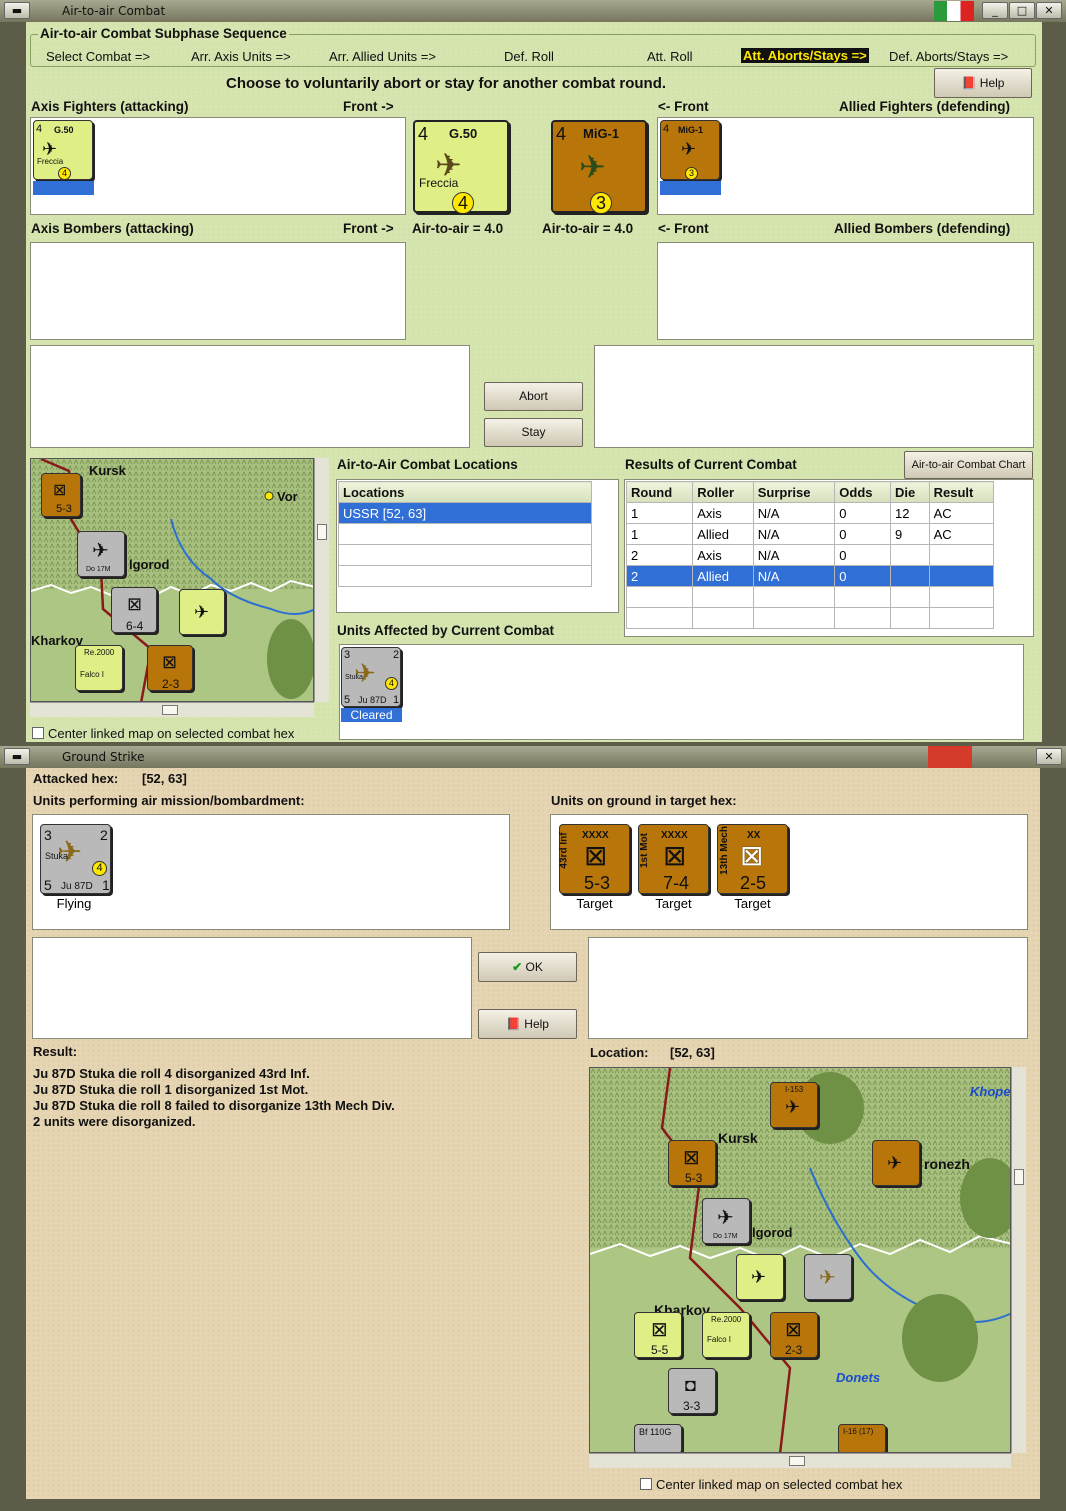  I want to click on phase-arr-allied: Arr. Allied Units =>, so click(382, 56).